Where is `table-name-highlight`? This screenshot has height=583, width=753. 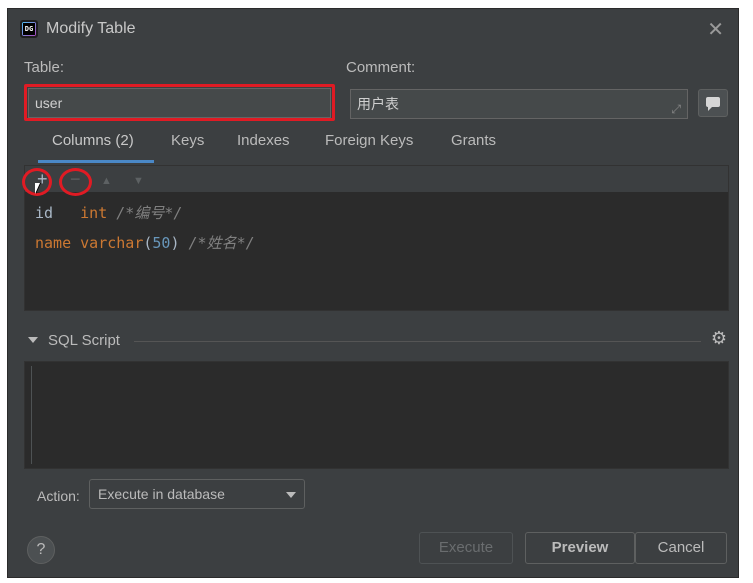 table-name-highlight is located at coordinates (179, 102).